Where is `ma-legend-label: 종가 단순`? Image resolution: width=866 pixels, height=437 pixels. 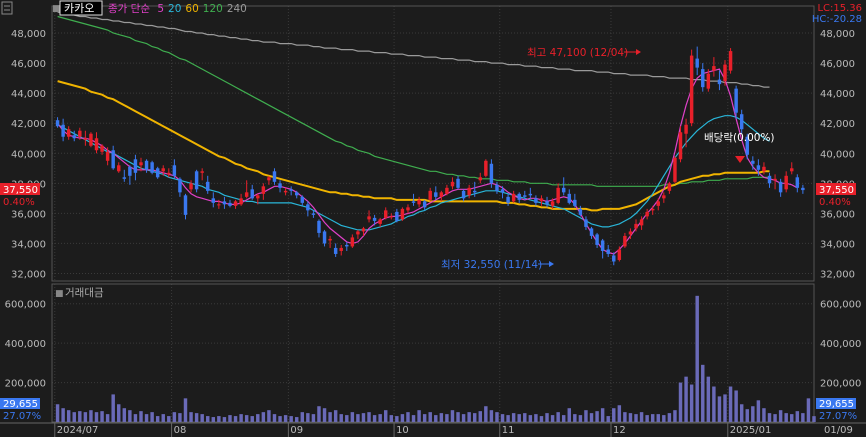
ma-legend-label: 종가 단순 is located at coordinates (130, 9).